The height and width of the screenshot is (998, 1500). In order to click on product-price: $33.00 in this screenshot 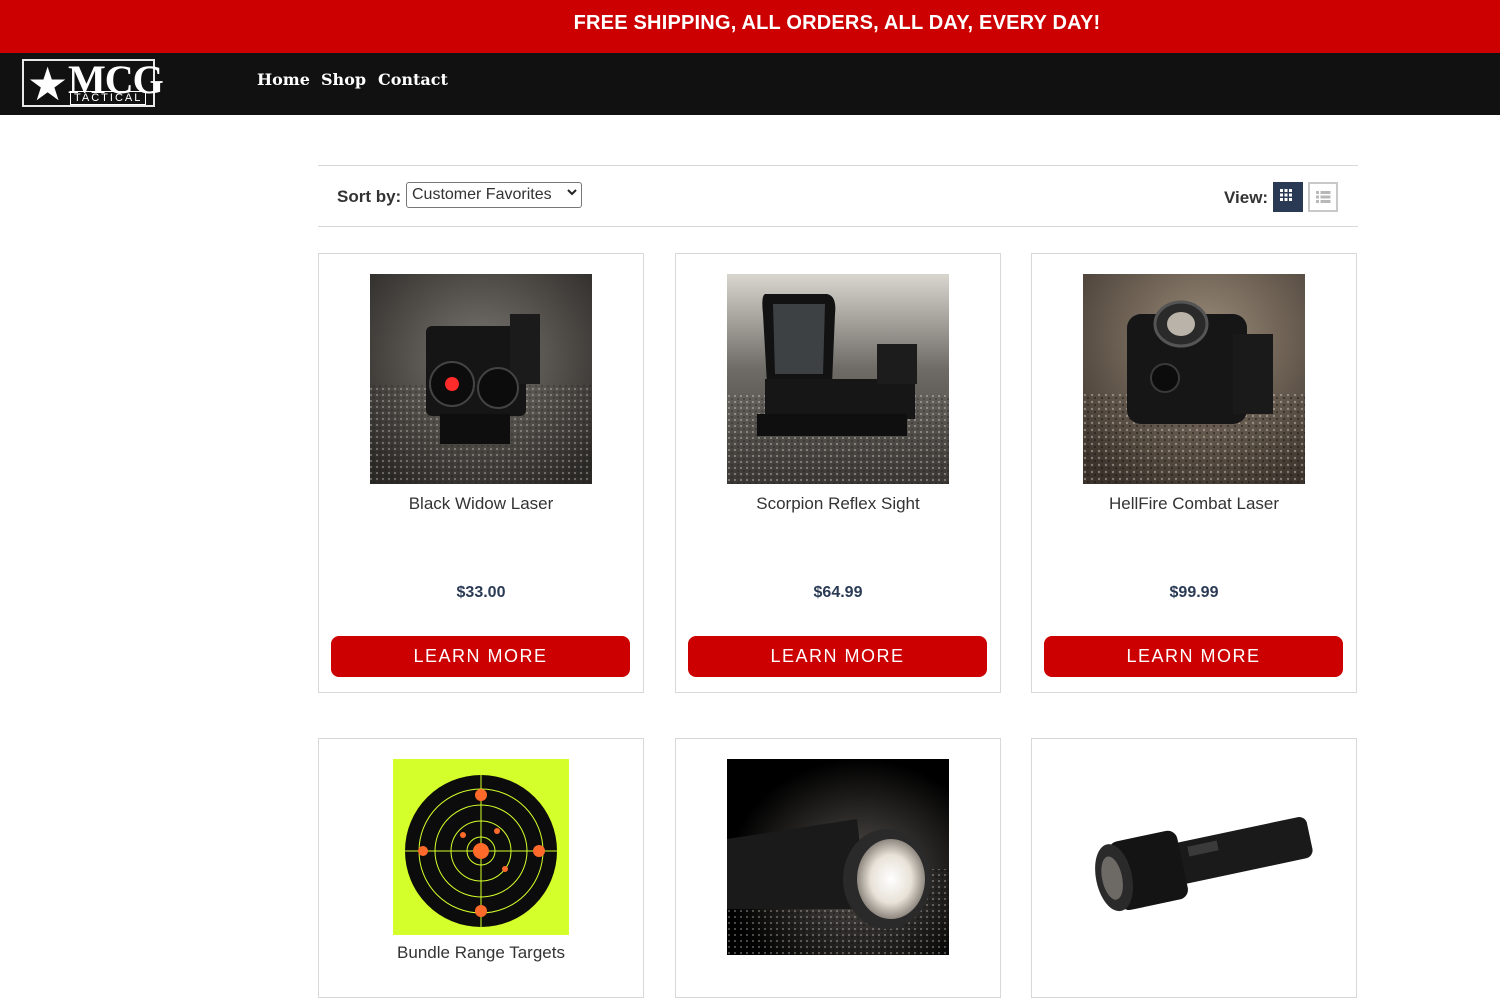, I will do `click(481, 592)`.